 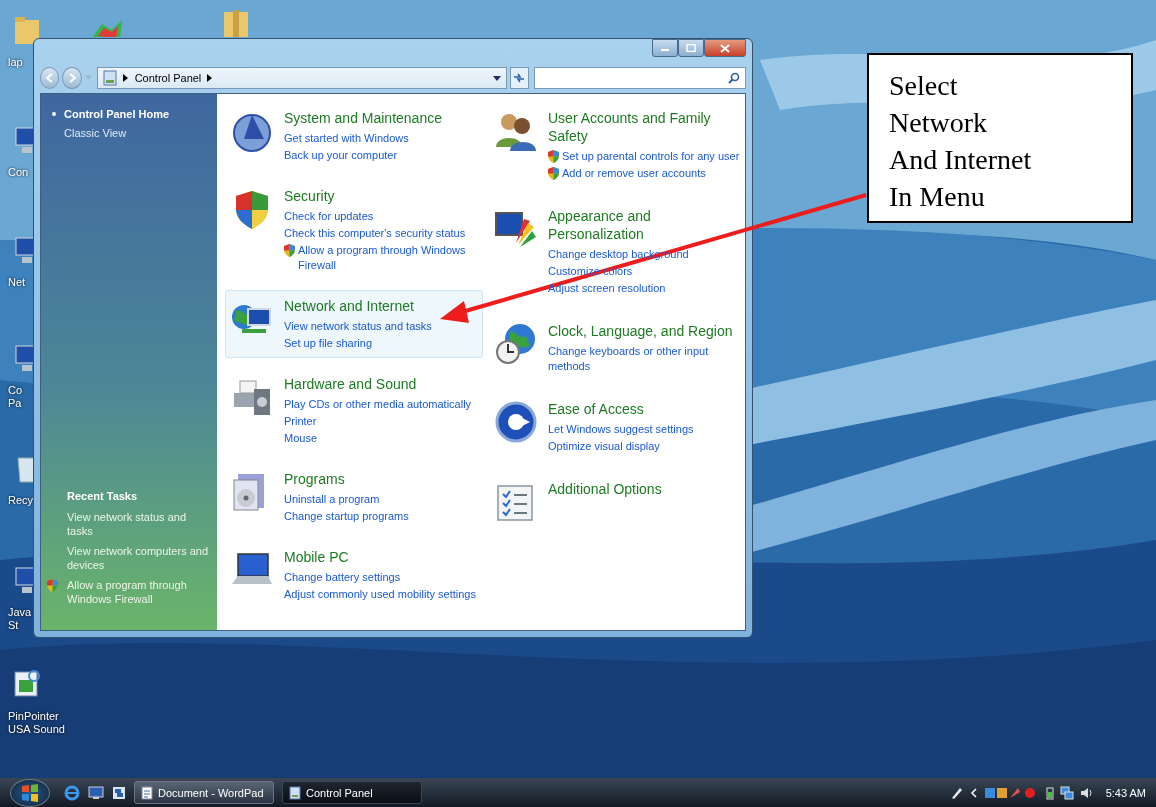 I want to click on category-title: Clock, Language, and Region, so click(x=644, y=331).